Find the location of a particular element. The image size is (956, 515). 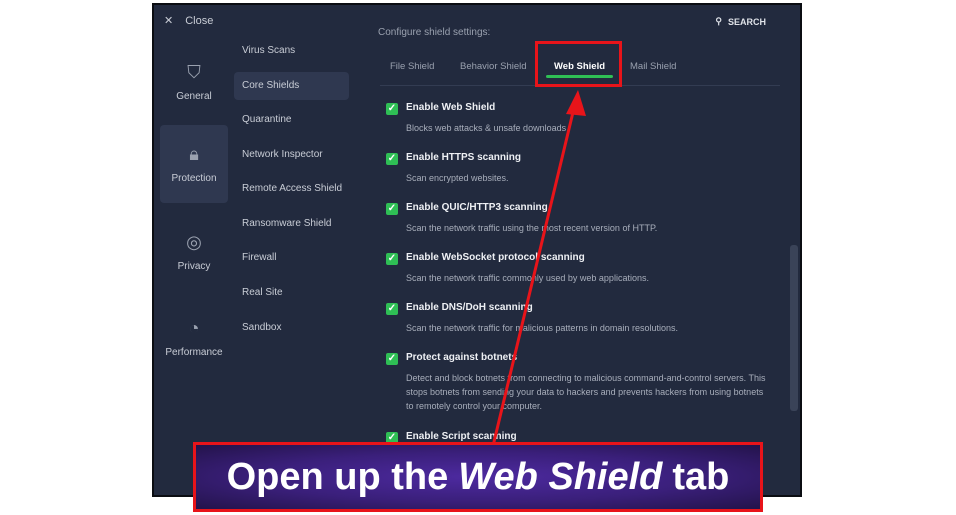

arrow-annotation is located at coordinates (538, 268).